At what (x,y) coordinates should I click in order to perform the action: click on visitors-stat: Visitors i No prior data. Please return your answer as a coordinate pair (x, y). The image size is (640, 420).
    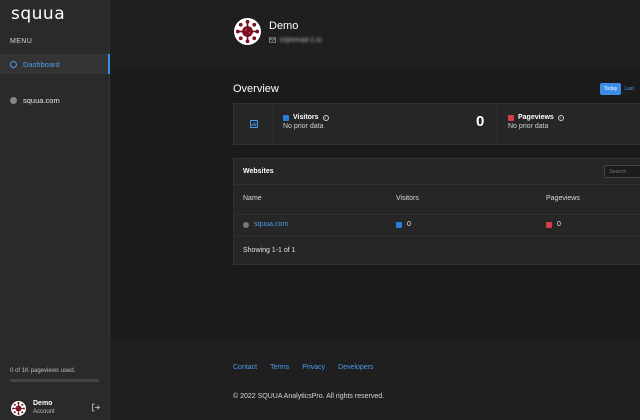
    Looking at the image, I should click on (306, 122).